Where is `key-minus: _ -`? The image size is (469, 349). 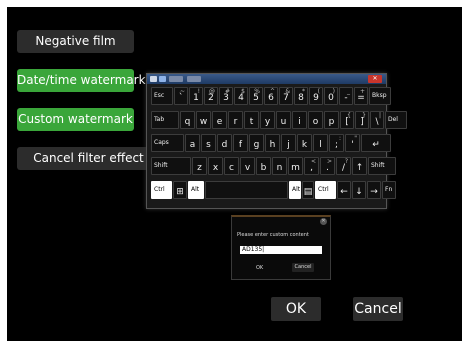
key-minus: _ - is located at coordinates (346, 96).